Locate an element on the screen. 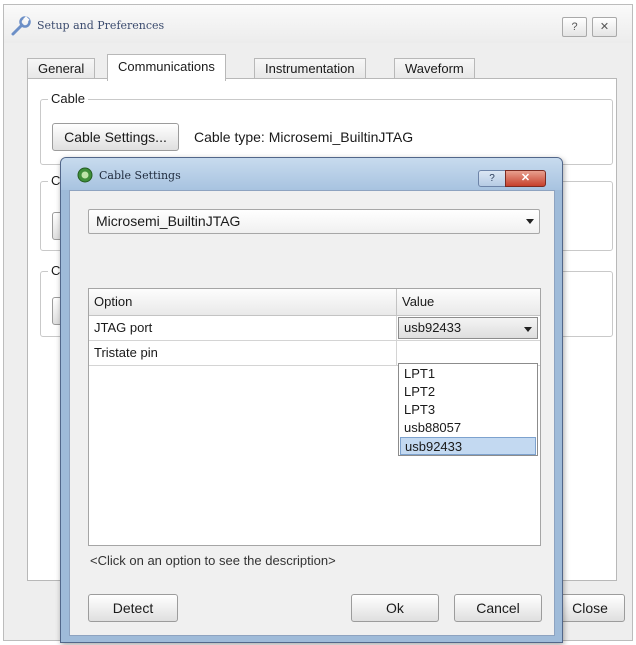 The image size is (636, 645). dropdown-option-lpt1: LPT1 is located at coordinates (468, 374).